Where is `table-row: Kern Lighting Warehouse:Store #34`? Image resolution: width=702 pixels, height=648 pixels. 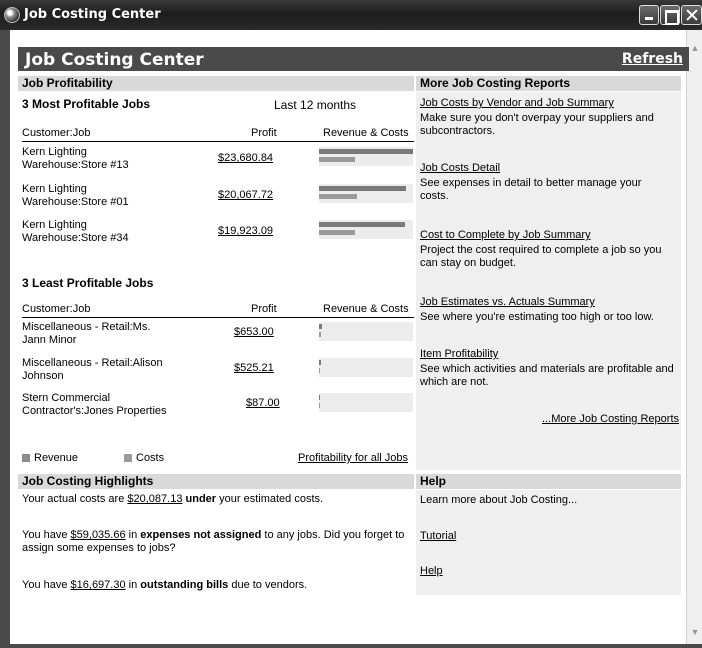
table-row: Kern Lighting Warehouse:Store #34 is located at coordinates (75, 232).